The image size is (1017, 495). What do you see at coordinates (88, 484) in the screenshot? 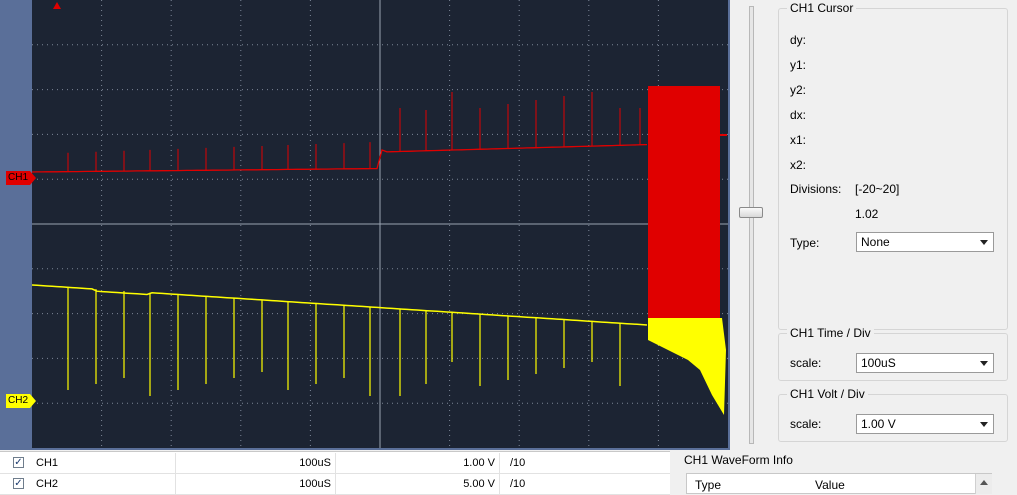
I see `channel-name-cell: ✓ CH2` at bounding box center [88, 484].